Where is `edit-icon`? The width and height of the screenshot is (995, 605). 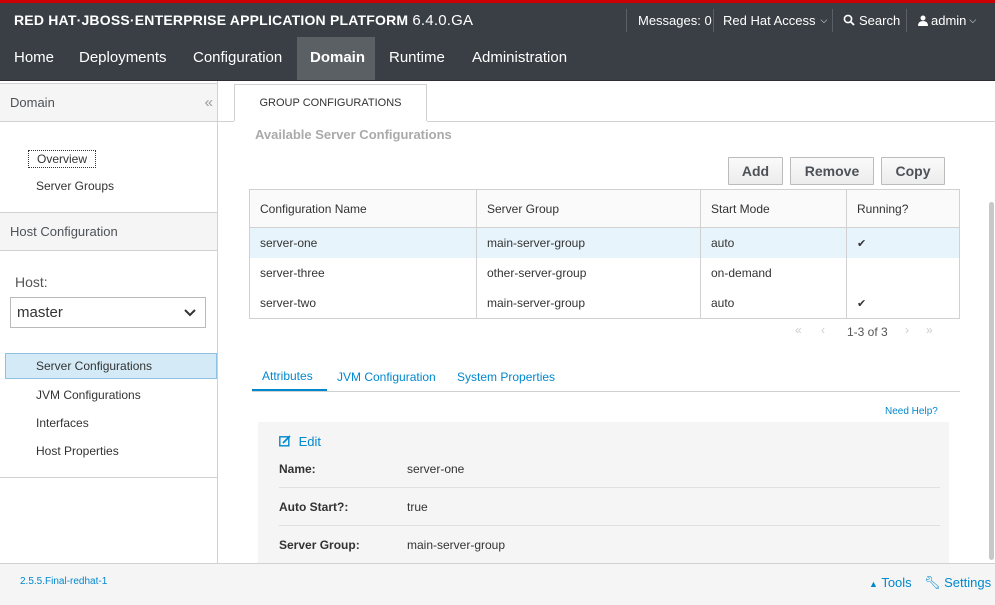 edit-icon is located at coordinates (285, 441).